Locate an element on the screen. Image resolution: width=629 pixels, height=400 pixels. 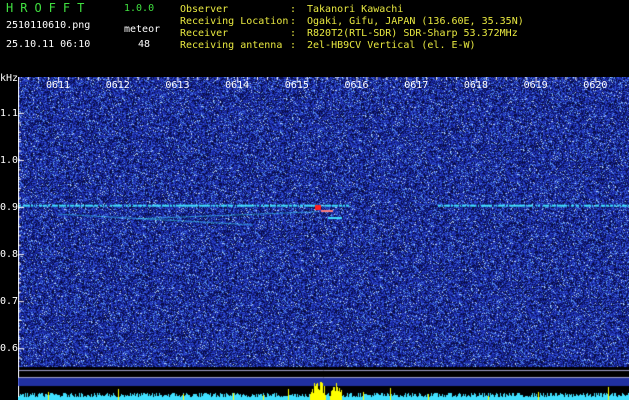
info-value-location: Ogaki, Gifu, JAPAN (136.60E, 35.35N) is located at coordinates (415, 21).